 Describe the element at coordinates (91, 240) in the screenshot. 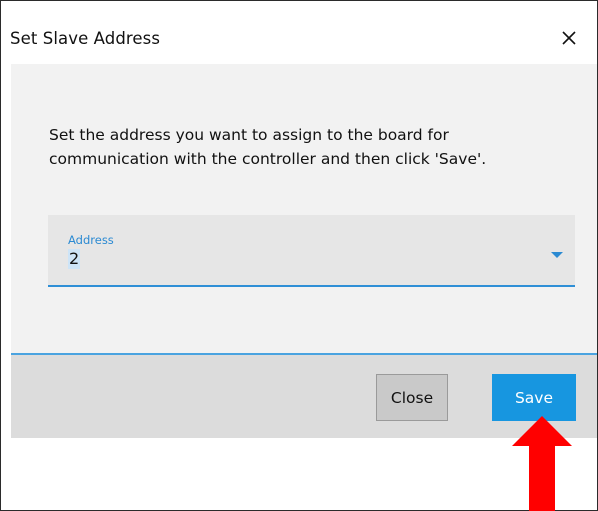

I see `address-label: Address` at that location.